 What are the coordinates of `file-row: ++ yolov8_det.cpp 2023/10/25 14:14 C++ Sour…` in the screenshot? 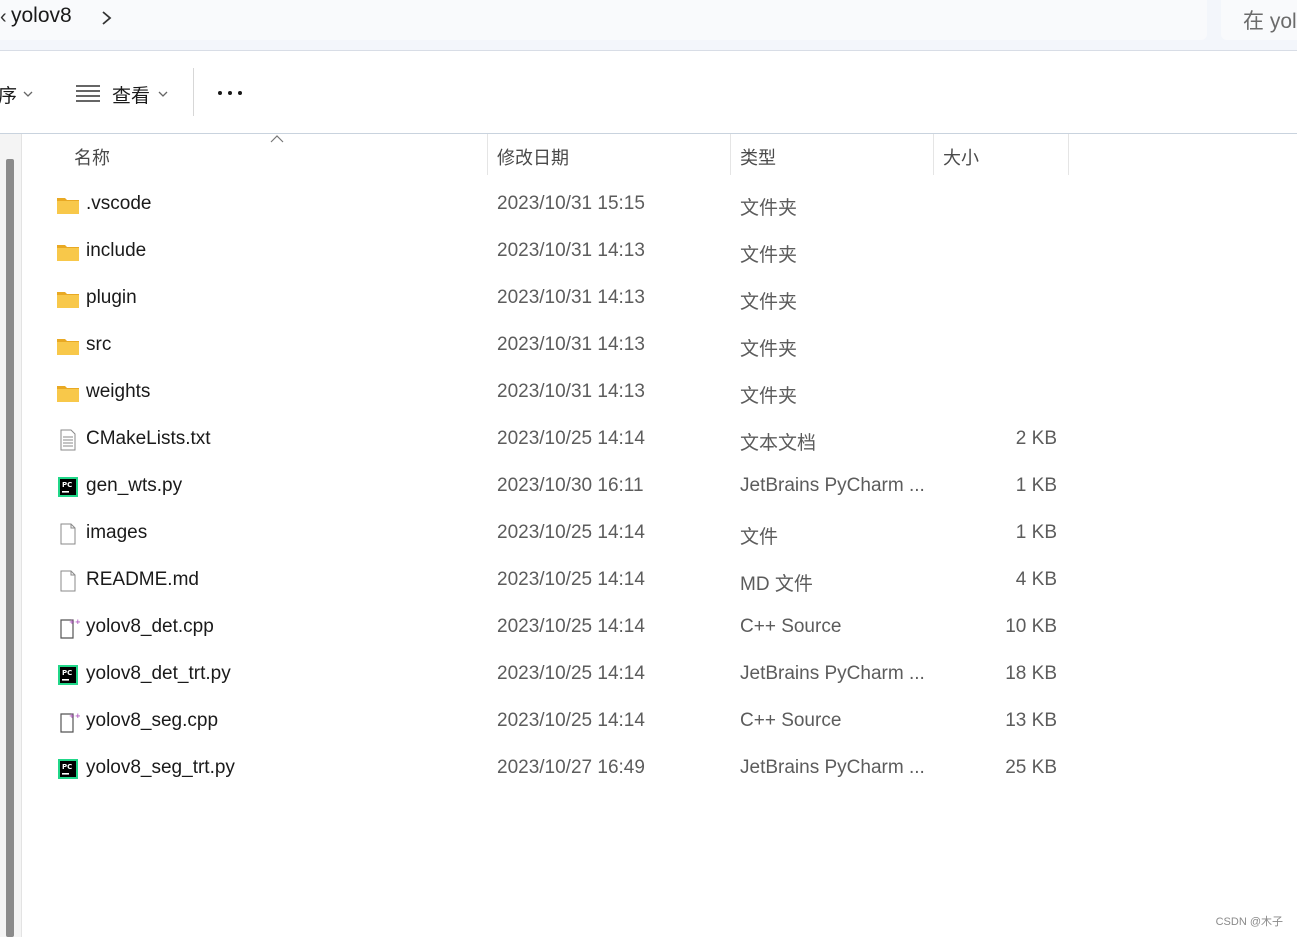 It's located at (552, 628).